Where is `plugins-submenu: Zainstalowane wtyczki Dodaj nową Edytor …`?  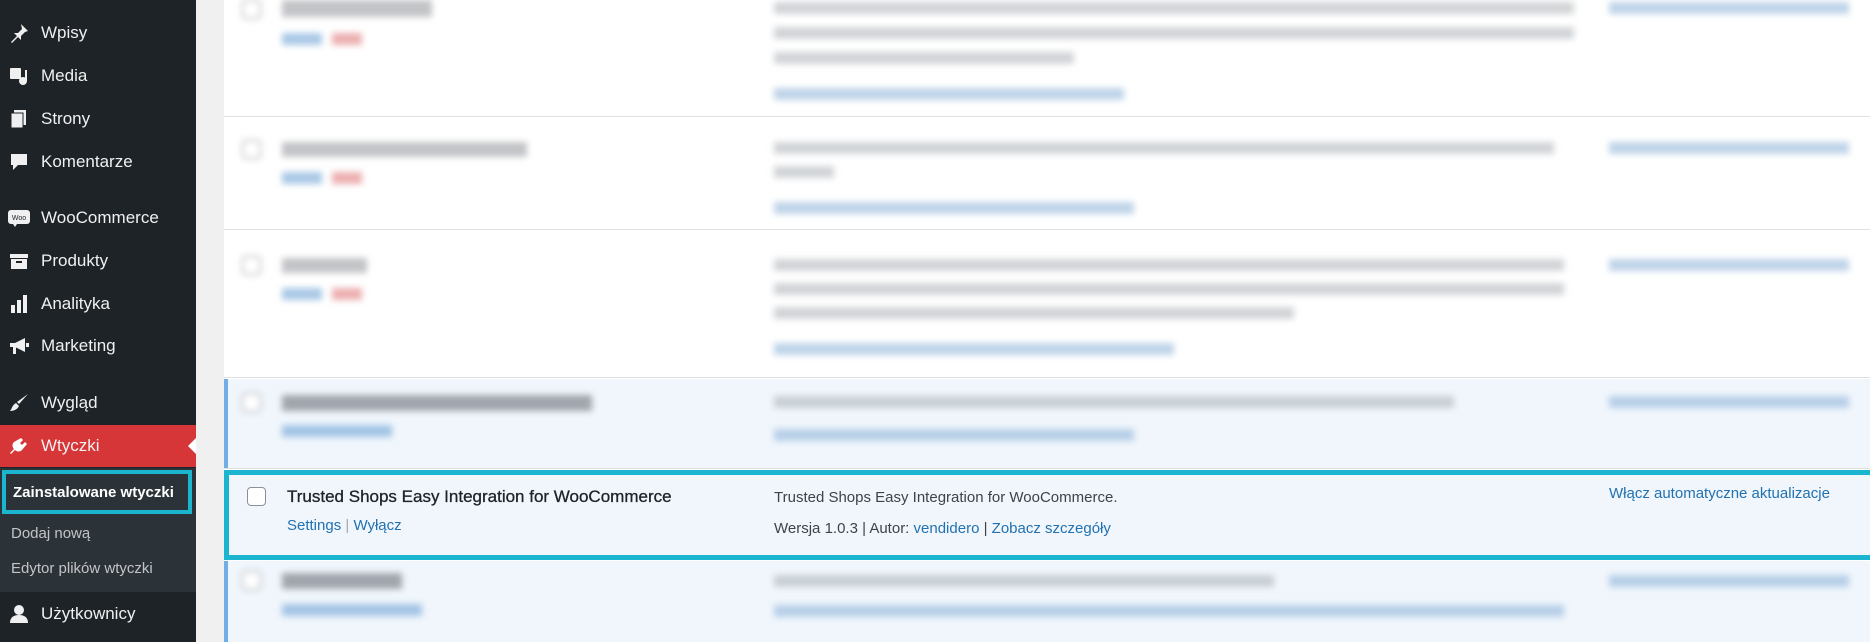
plugins-submenu: Zainstalowane wtyczki Dodaj nową Edytor … is located at coordinates (98, 530).